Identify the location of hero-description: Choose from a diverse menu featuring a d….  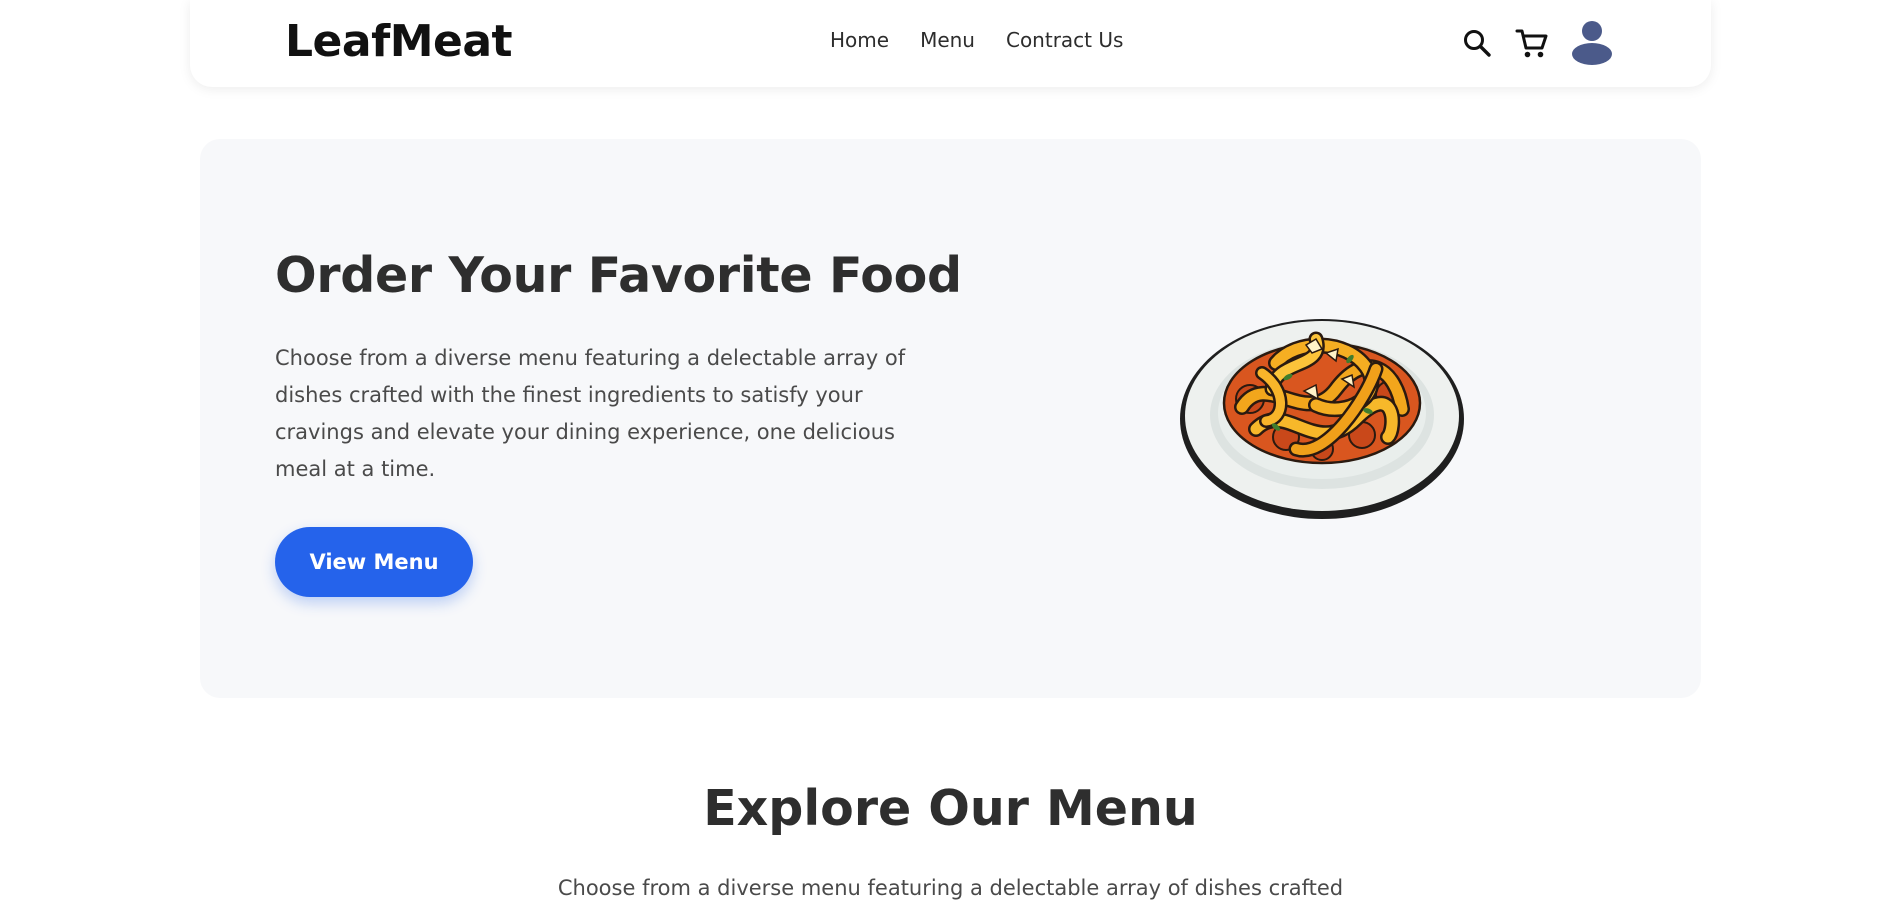
(590, 413).